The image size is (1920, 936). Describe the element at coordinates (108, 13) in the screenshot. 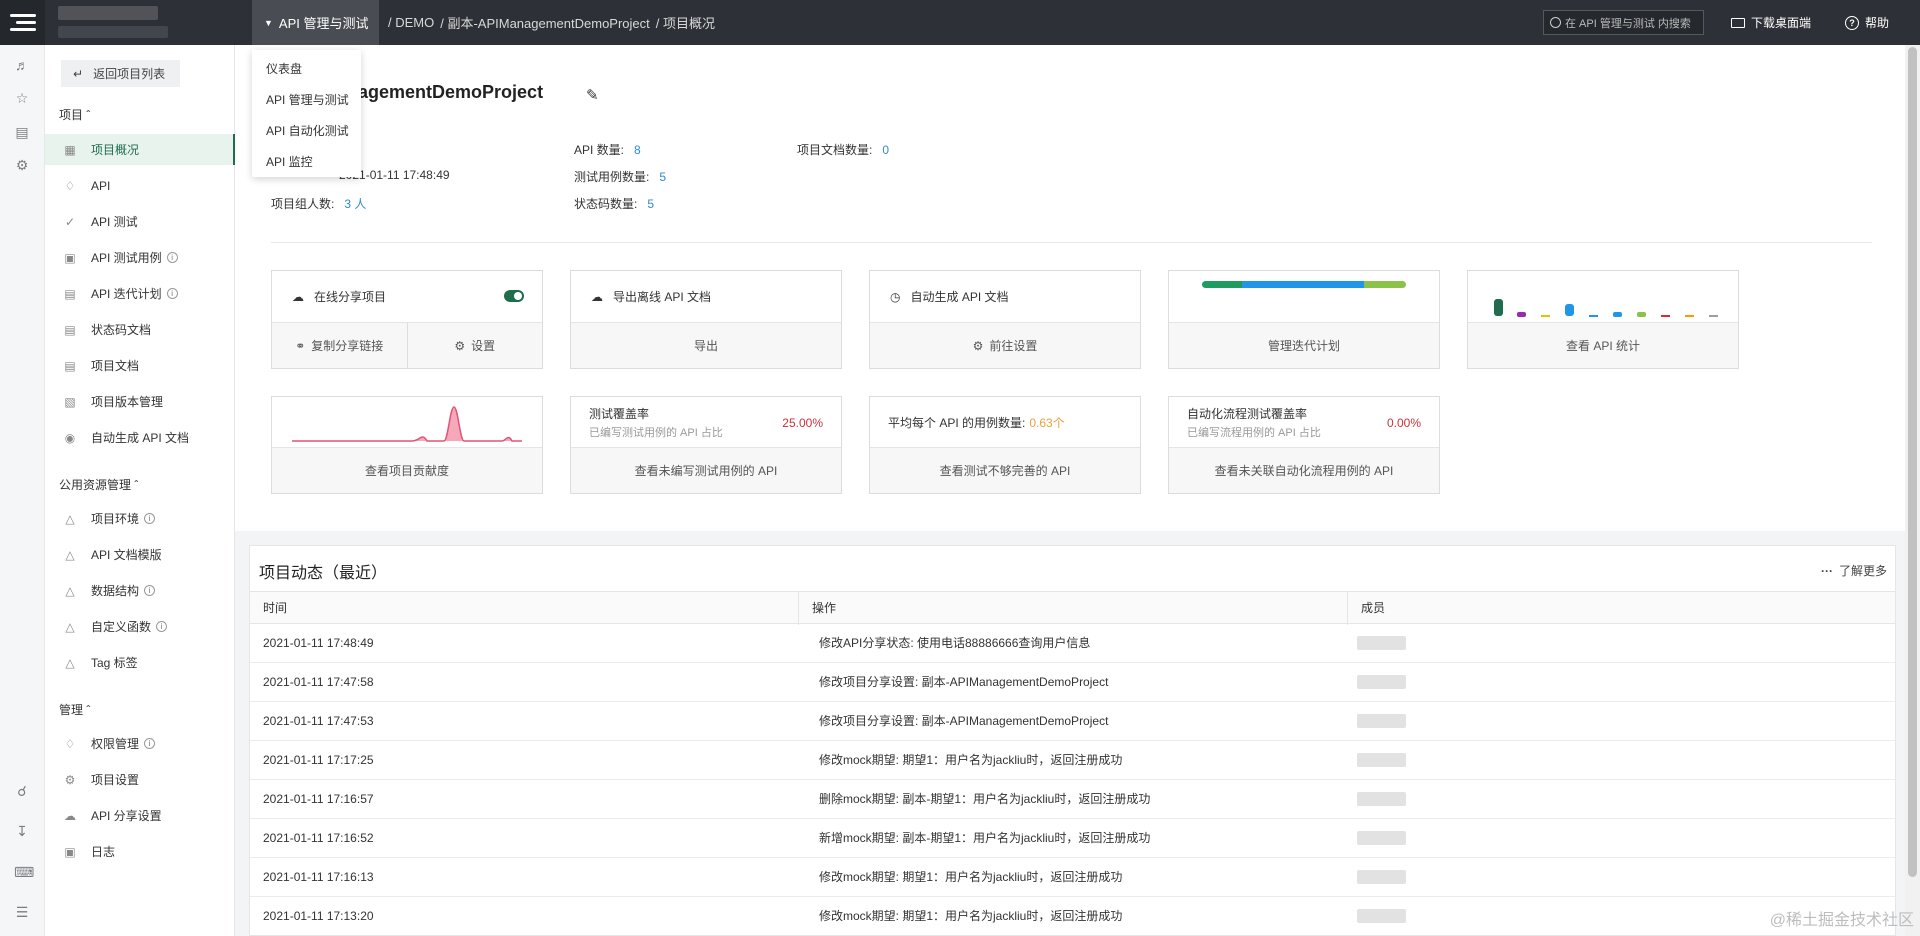

I see `blurred-team-name` at that location.